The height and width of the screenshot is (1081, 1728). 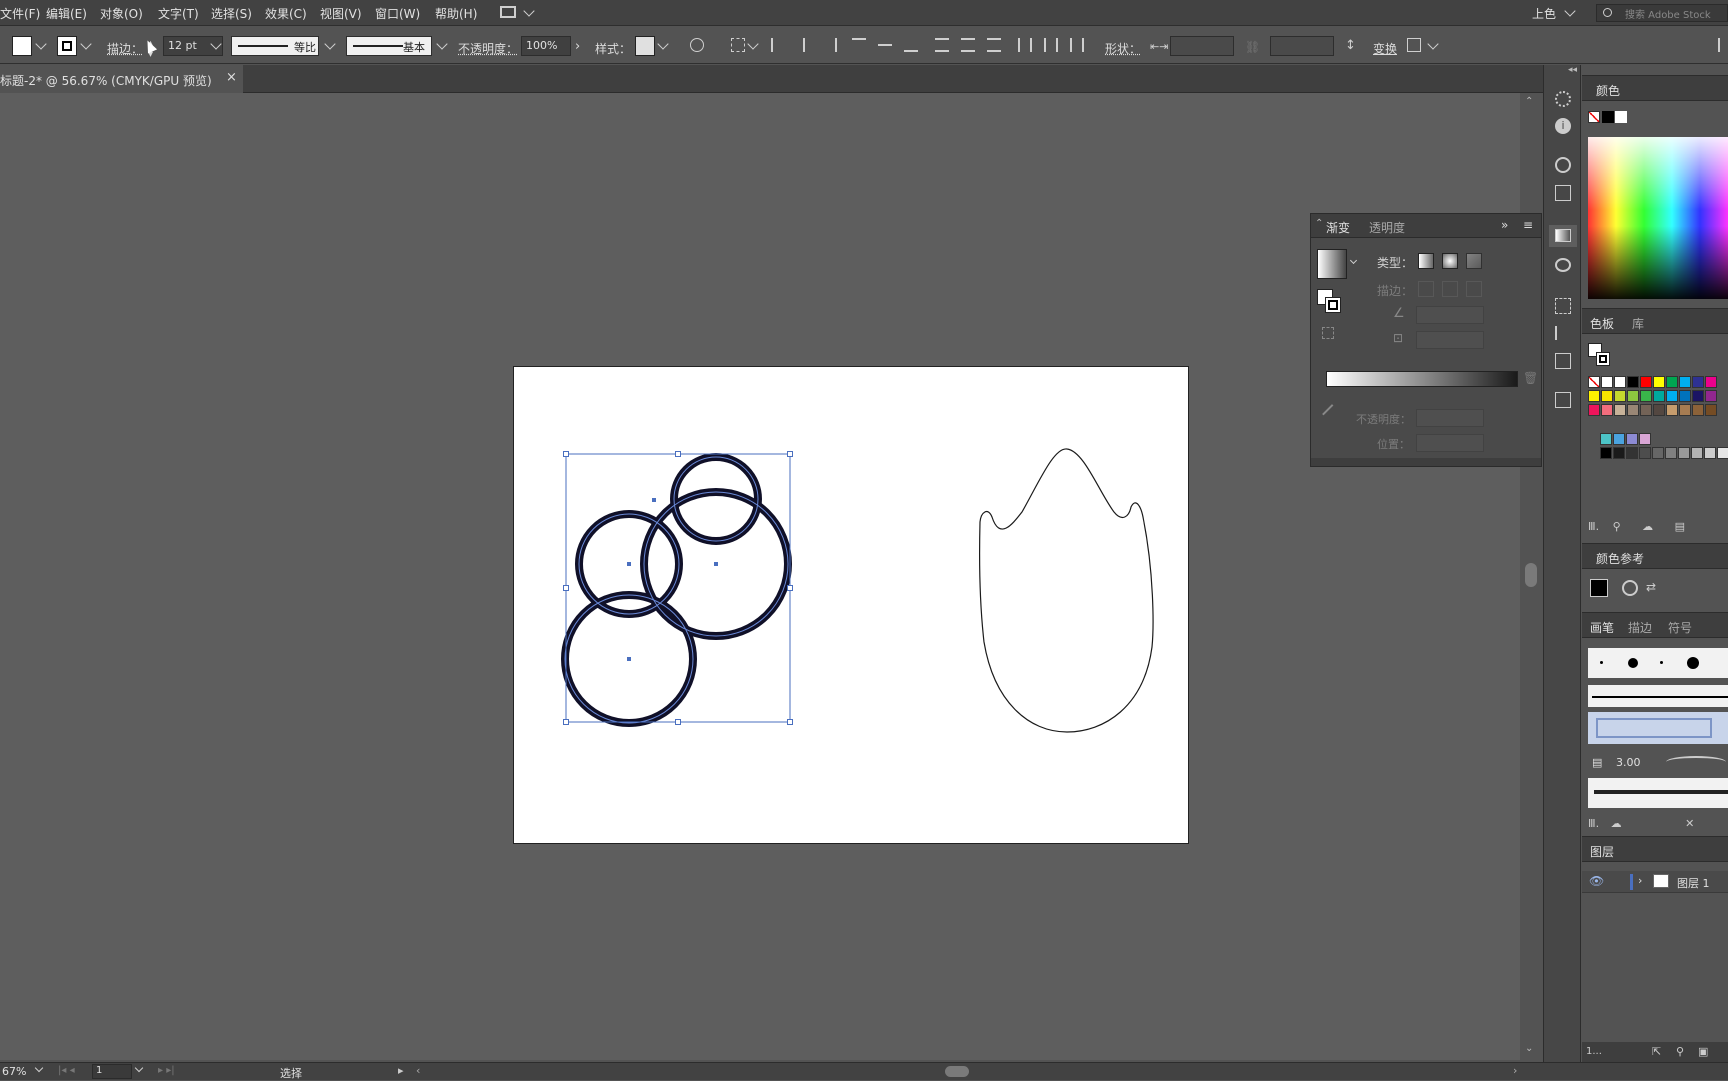 I want to click on variable-width-profile: 等比, so click(x=275, y=46).